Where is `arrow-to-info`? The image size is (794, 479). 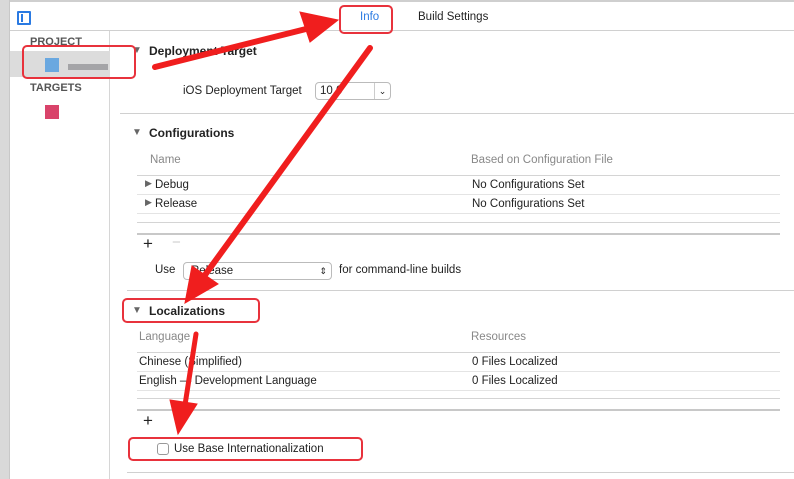
arrow-to-info is located at coordinates (232, 47).